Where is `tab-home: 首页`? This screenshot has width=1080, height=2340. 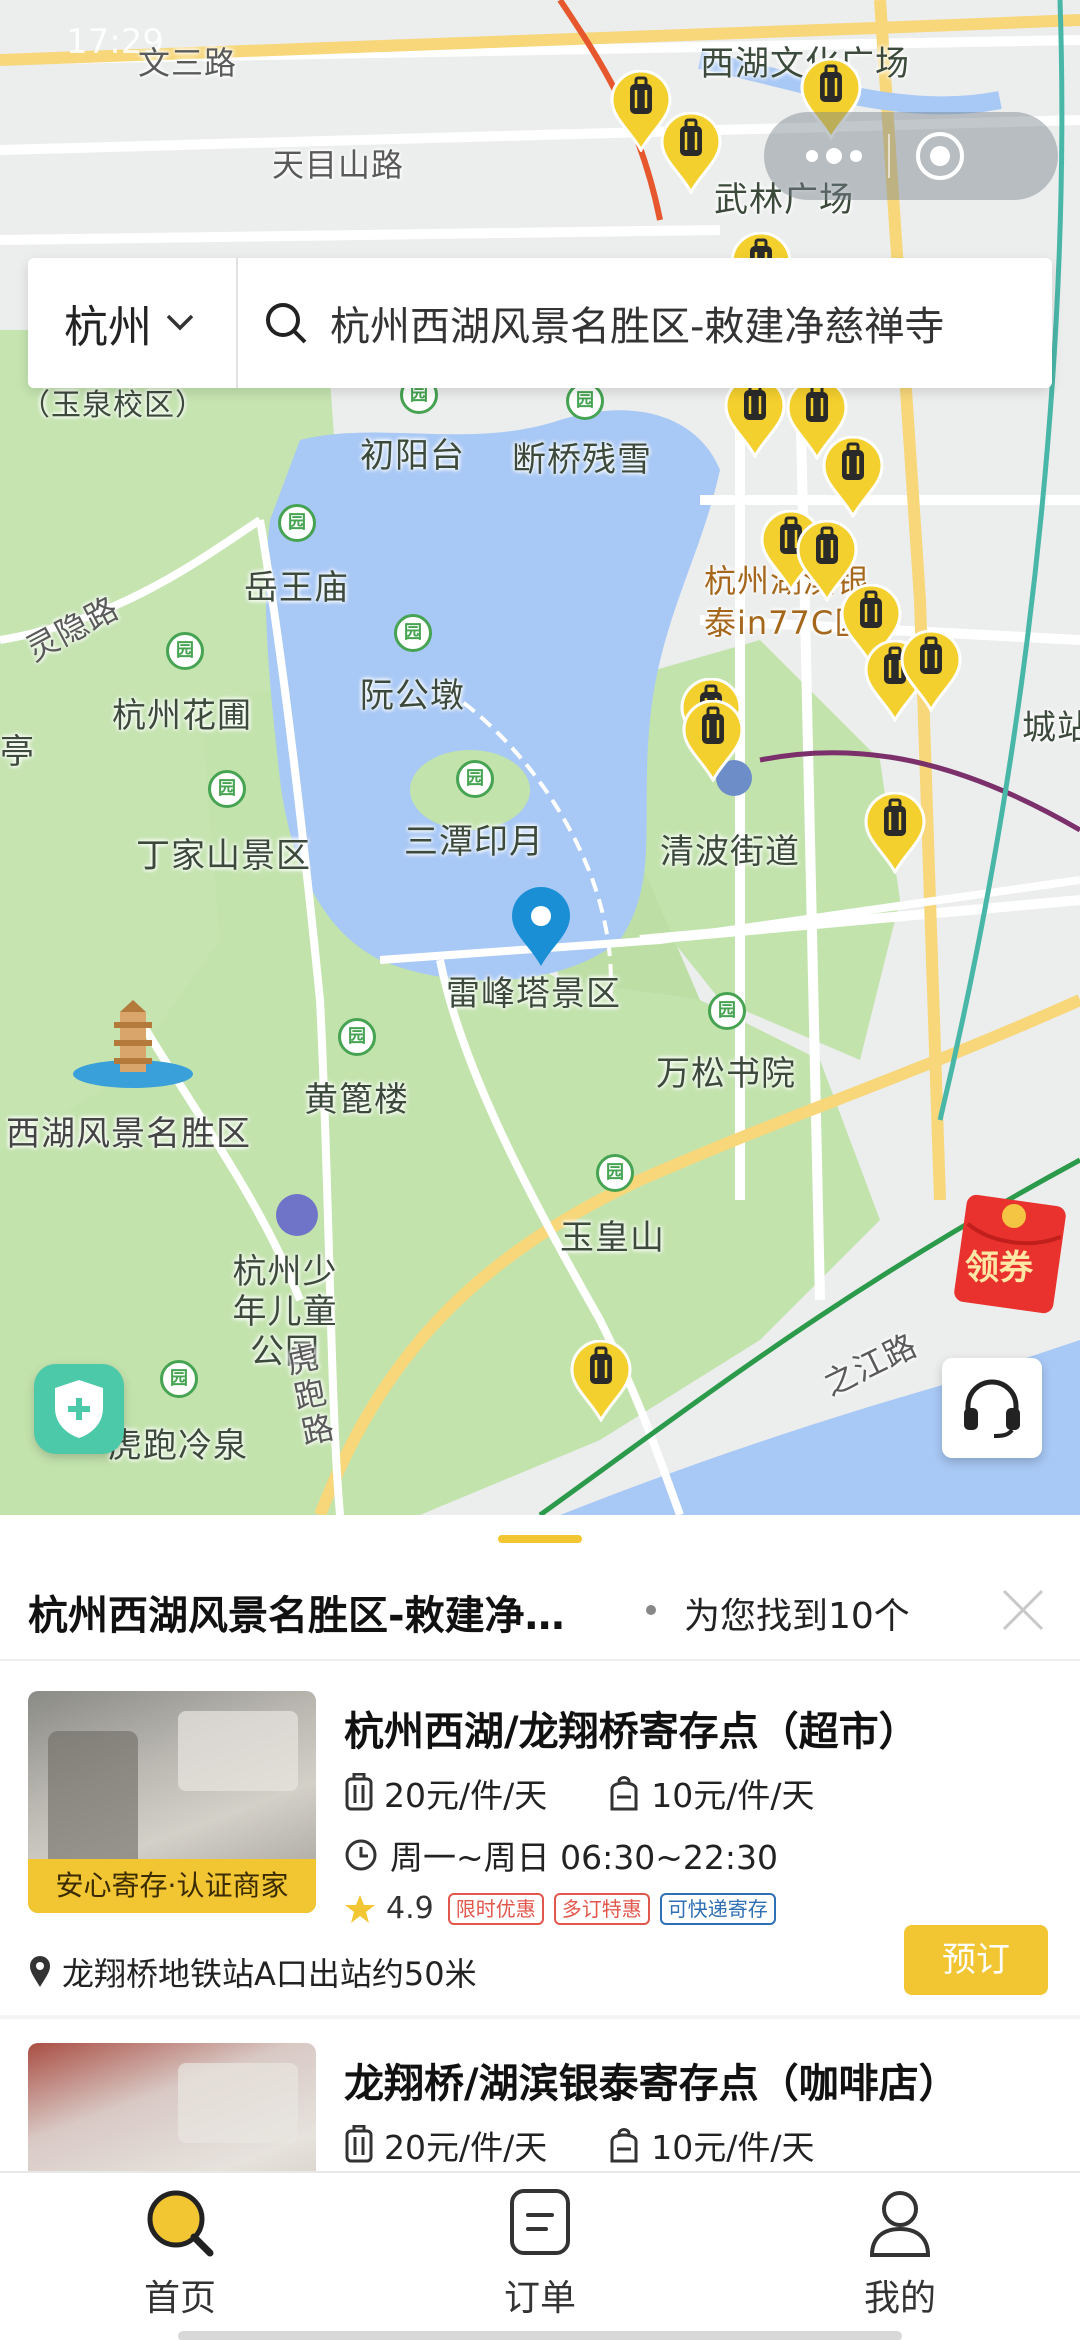
tab-home: 首页 is located at coordinates (180, 2254).